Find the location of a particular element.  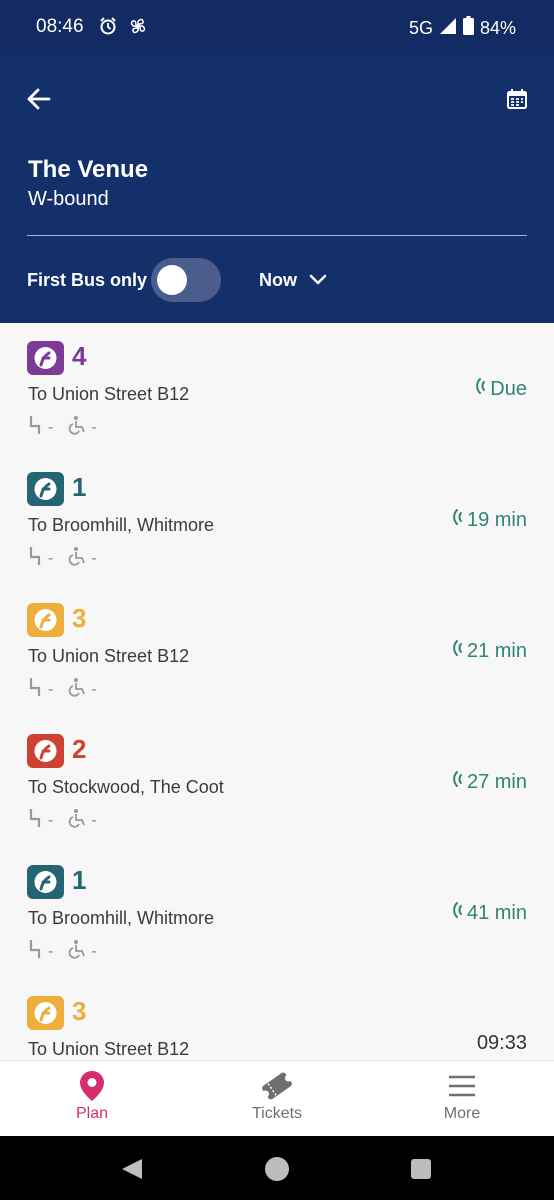

nav-tickets: Tickets is located at coordinates (277, 1097).